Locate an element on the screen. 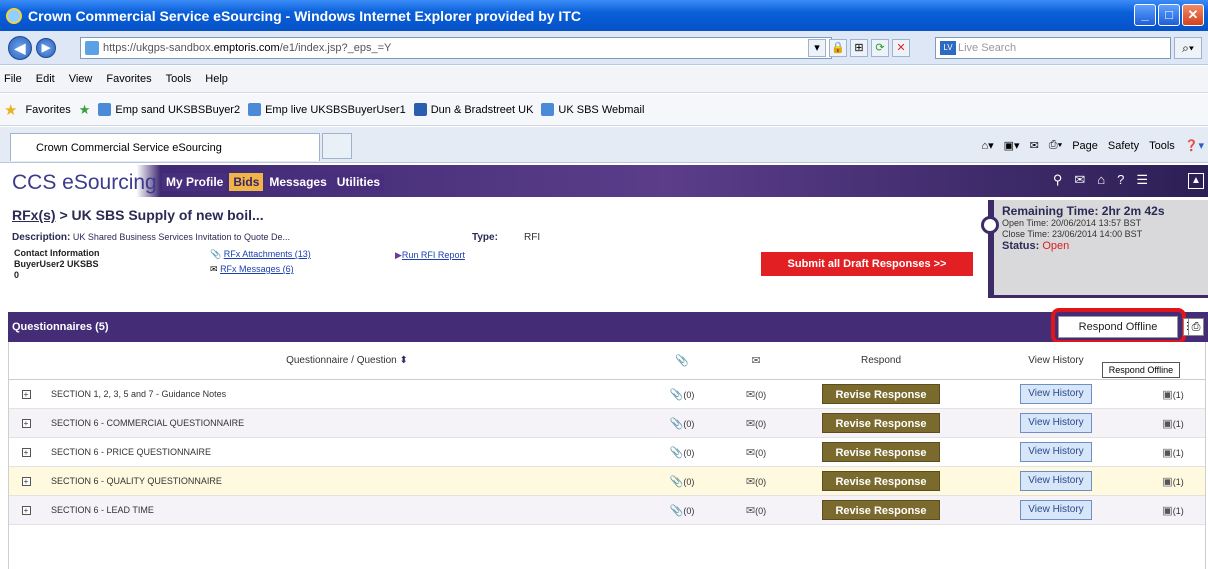 The width and height of the screenshot is (1208, 569). add-favorite-icon: ★ is located at coordinates (85, 110).